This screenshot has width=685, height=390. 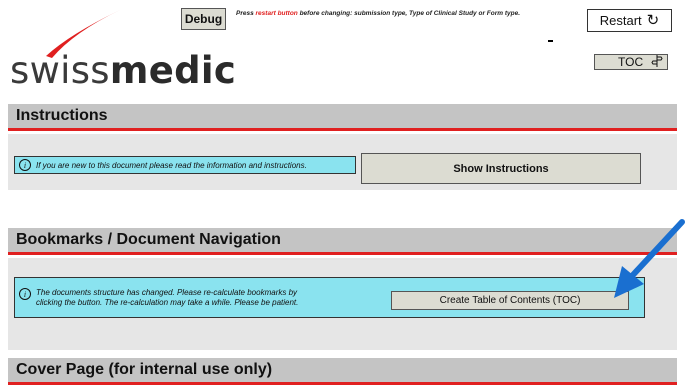 I want to click on signpost-icon, so click(x=657, y=62).